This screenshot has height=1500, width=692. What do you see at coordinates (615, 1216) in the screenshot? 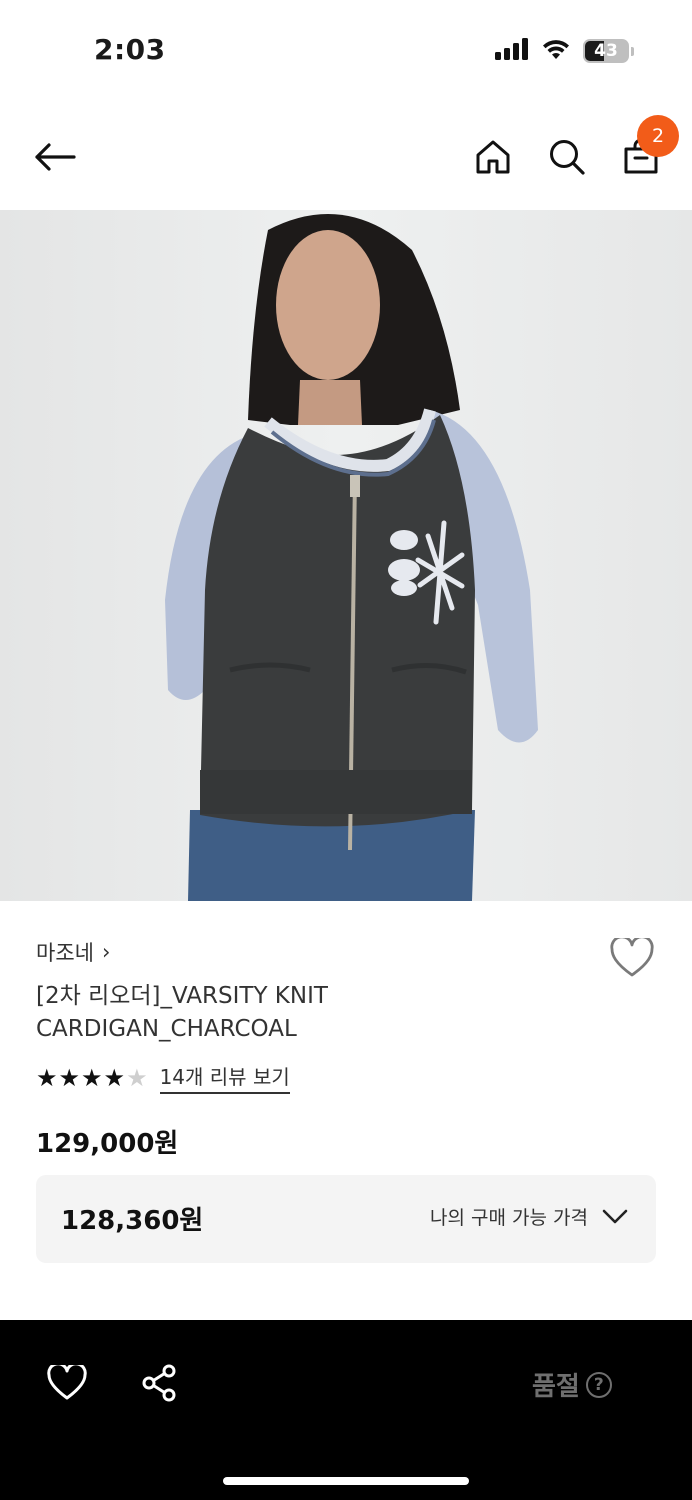
I see `chevron-down-icon` at bounding box center [615, 1216].